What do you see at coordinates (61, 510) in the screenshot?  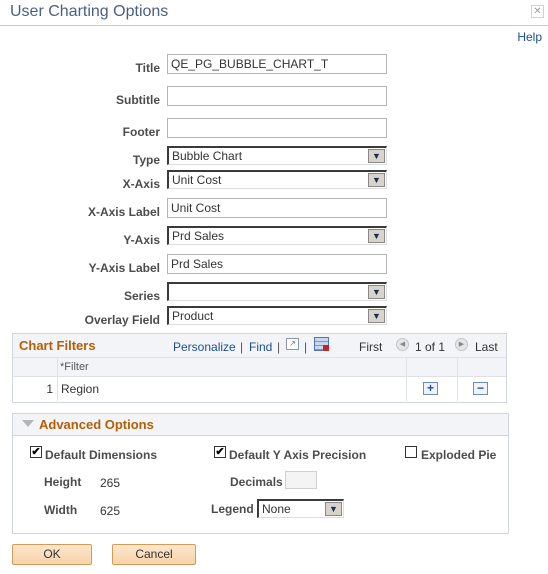 I see `width-label: Width` at bounding box center [61, 510].